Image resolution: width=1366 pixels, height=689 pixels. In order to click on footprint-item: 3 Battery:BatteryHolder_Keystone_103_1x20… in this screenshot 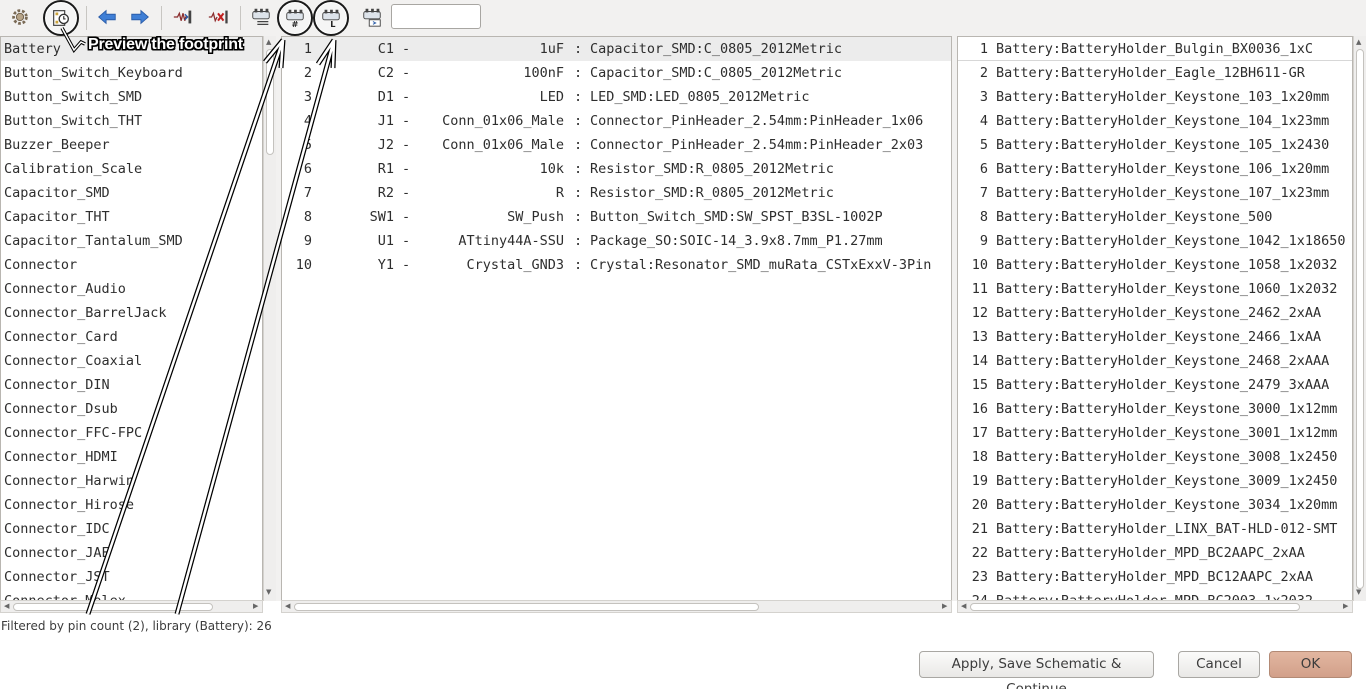, I will do `click(1155, 97)`.